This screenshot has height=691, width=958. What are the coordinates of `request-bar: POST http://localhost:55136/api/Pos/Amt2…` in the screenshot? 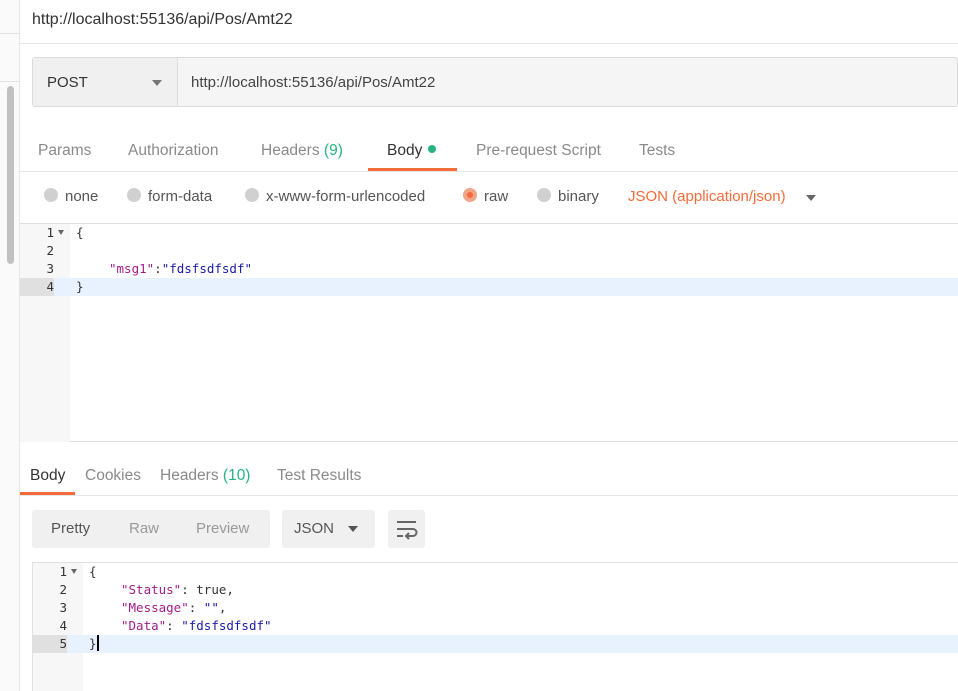 It's located at (495, 82).